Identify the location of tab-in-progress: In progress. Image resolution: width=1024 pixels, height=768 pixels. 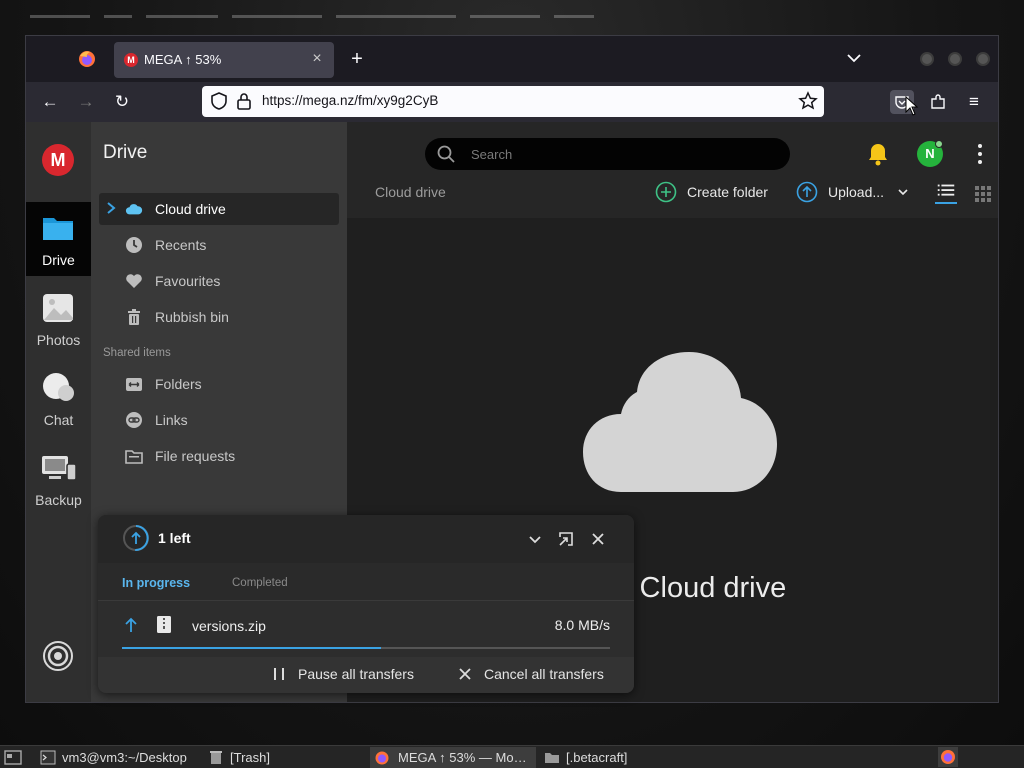
(156, 583).